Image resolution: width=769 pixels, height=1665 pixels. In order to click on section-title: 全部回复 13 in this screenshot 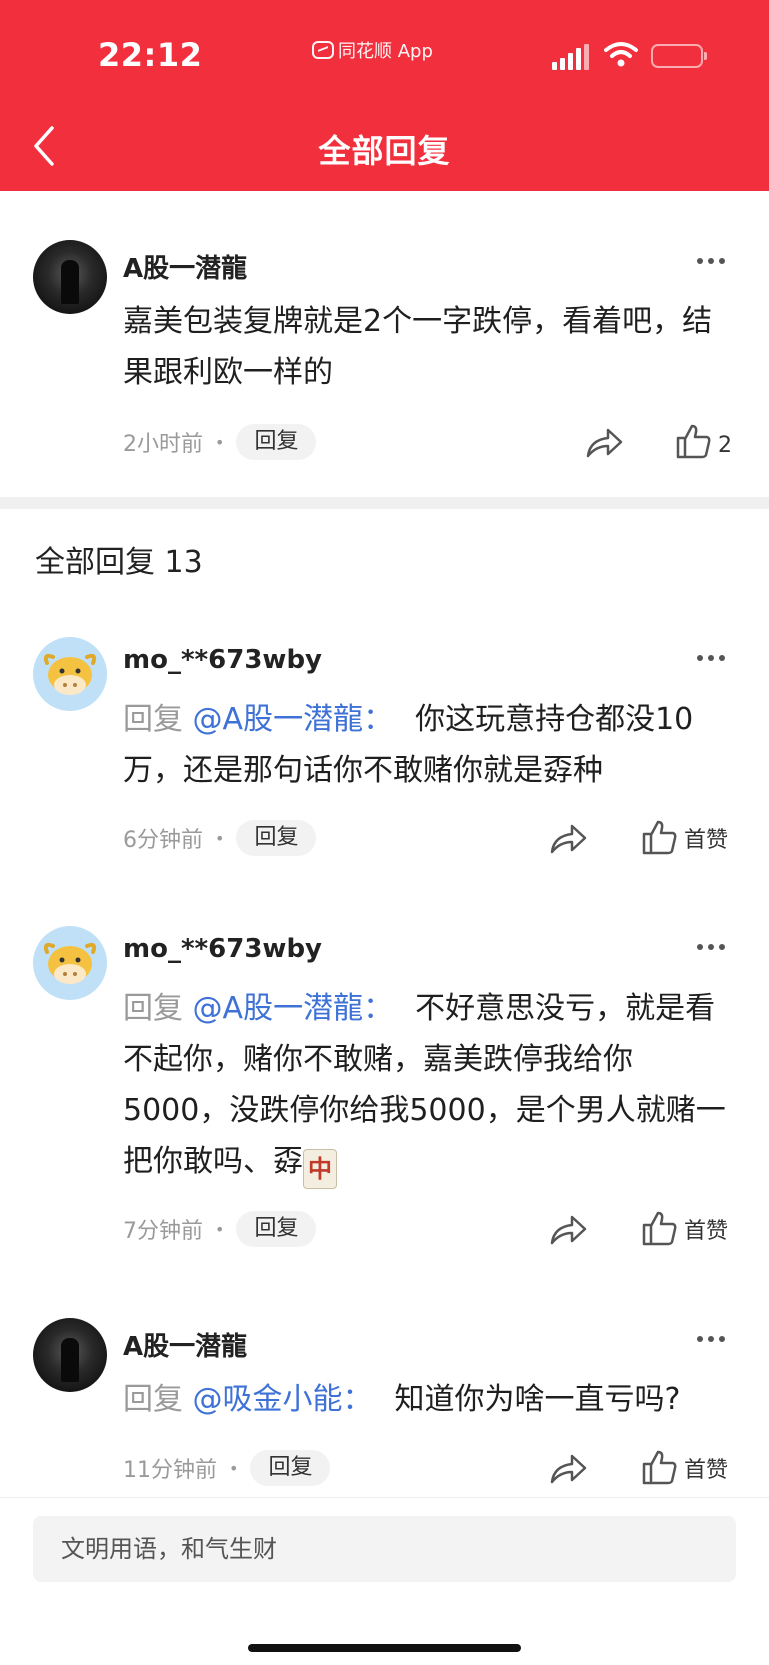, I will do `click(119, 562)`.